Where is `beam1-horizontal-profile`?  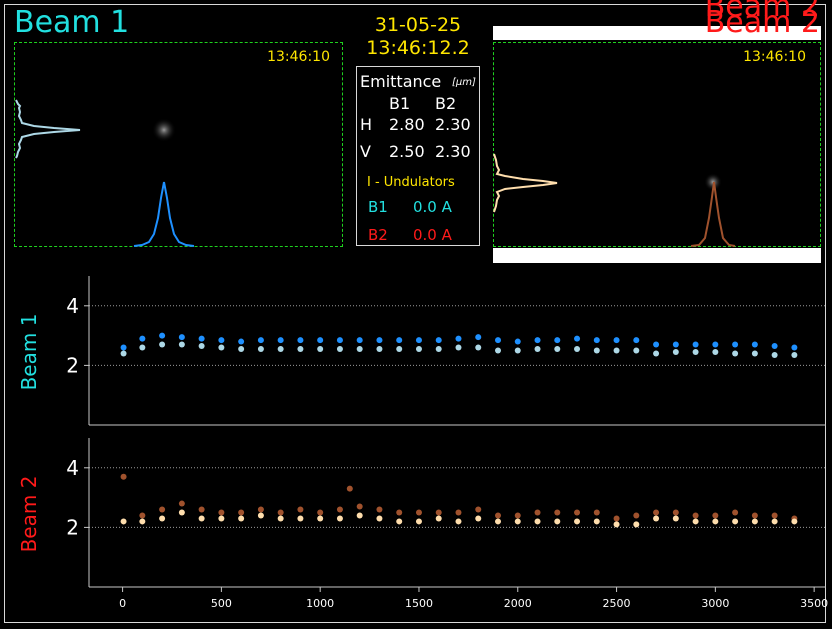
beam1-horizontal-profile is located at coordinates (164, 214).